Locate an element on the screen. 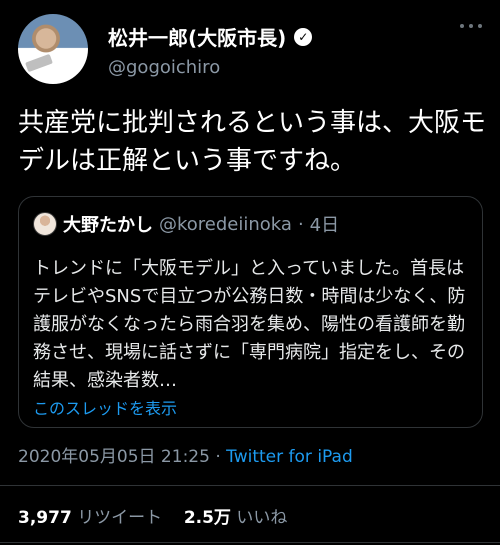 This screenshot has width=500, height=545. author-name-text: 松井一郎(大阪市長) is located at coordinates (197, 36).